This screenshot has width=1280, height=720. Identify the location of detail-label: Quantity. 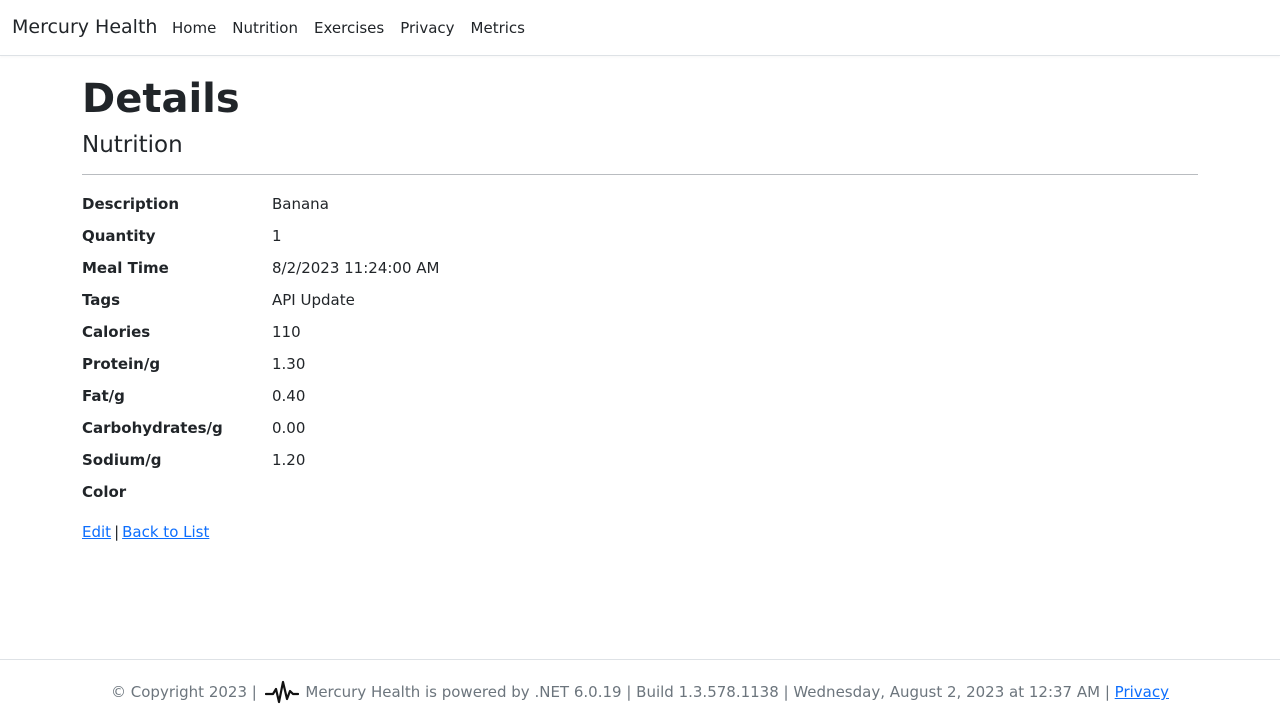
(119, 236).